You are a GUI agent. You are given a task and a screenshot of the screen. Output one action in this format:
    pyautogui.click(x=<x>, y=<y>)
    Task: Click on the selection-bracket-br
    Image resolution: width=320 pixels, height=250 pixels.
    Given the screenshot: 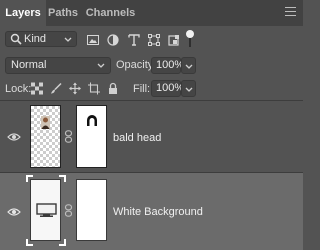 What is the action you would take?
    pyautogui.click(x=62, y=242)
    